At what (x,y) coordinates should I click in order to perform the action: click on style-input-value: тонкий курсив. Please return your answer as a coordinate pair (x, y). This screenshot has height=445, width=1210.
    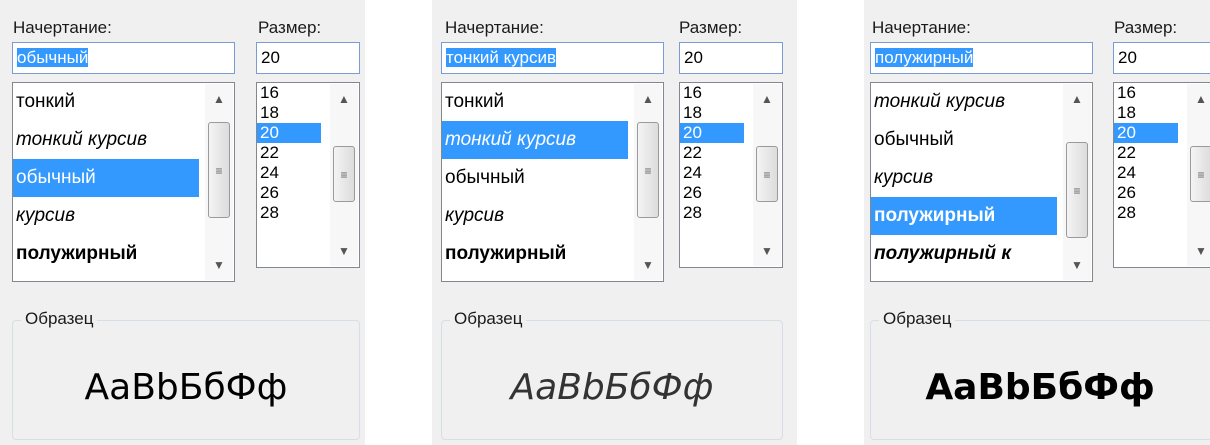
    Looking at the image, I should click on (501, 57).